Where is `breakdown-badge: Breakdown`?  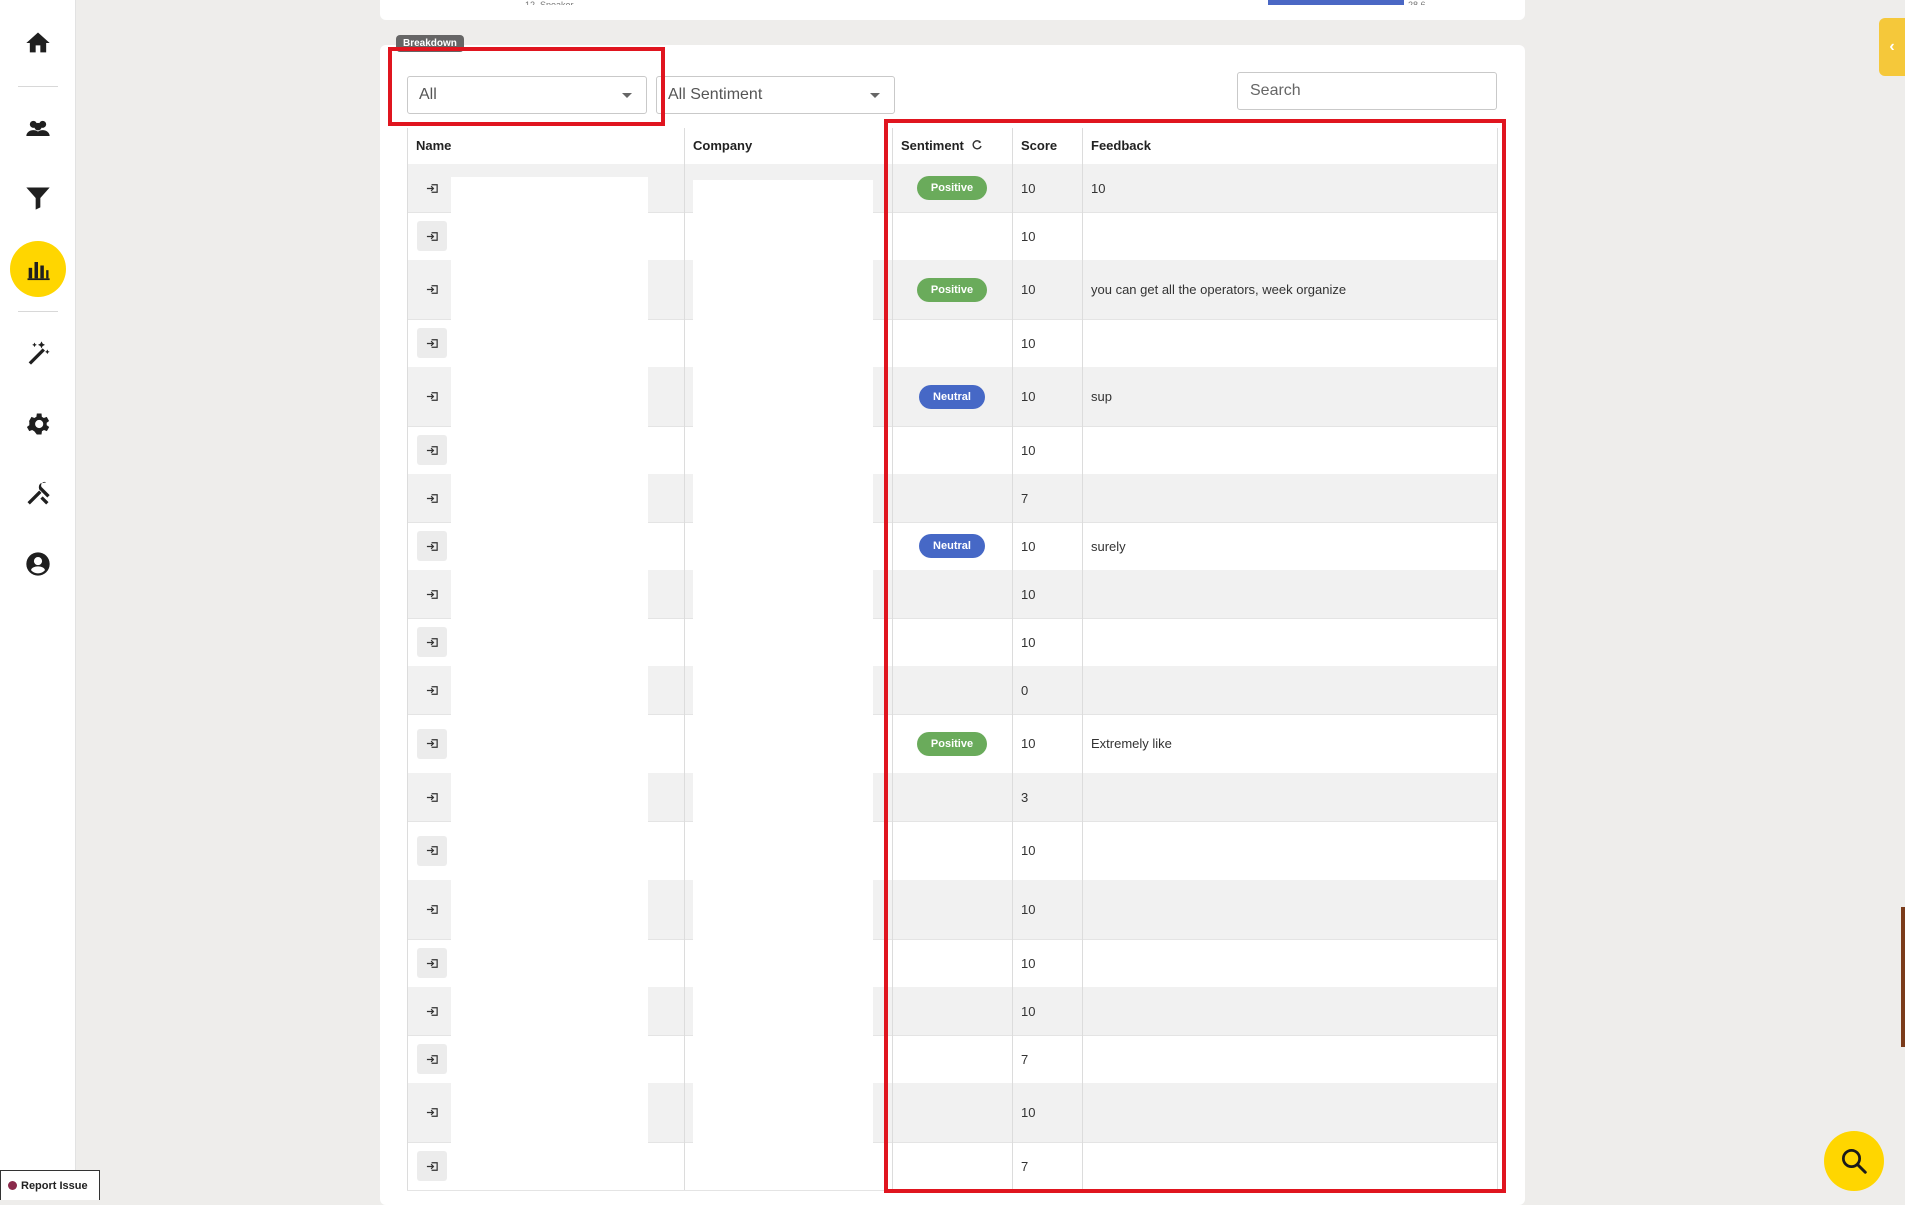 breakdown-badge: Breakdown is located at coordinates (430, 43).